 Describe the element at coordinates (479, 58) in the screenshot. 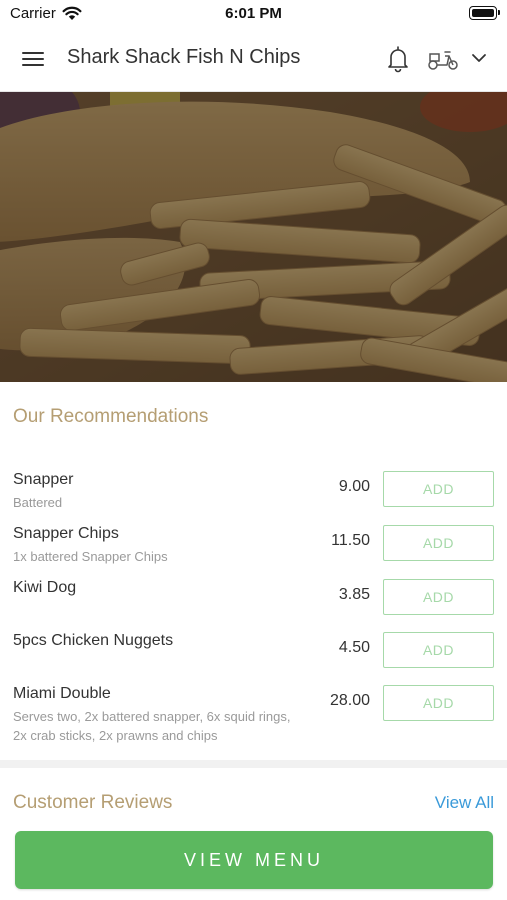

I see `chevron-down-icon` at that location.